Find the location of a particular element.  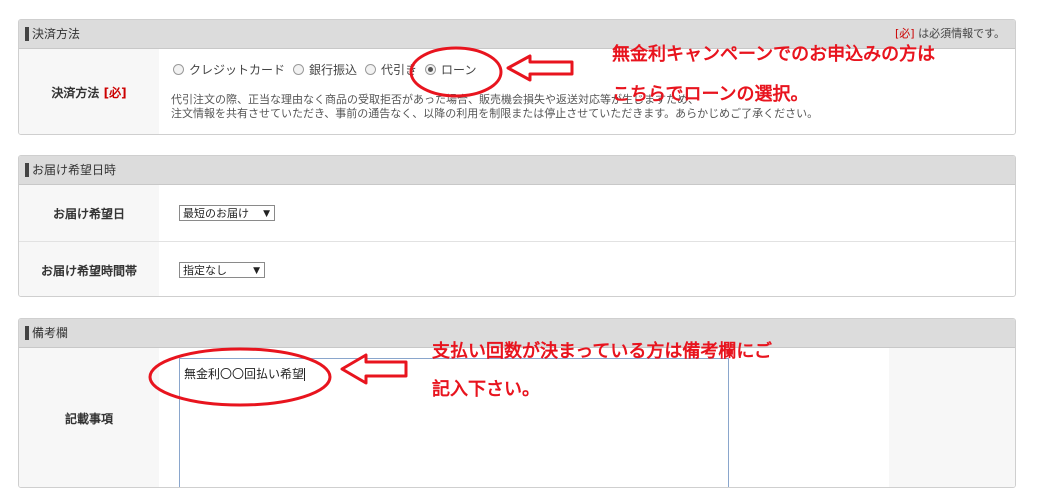

annotation-bottom-line-2: 記入下さい。 is located at coordinates (486, 389).